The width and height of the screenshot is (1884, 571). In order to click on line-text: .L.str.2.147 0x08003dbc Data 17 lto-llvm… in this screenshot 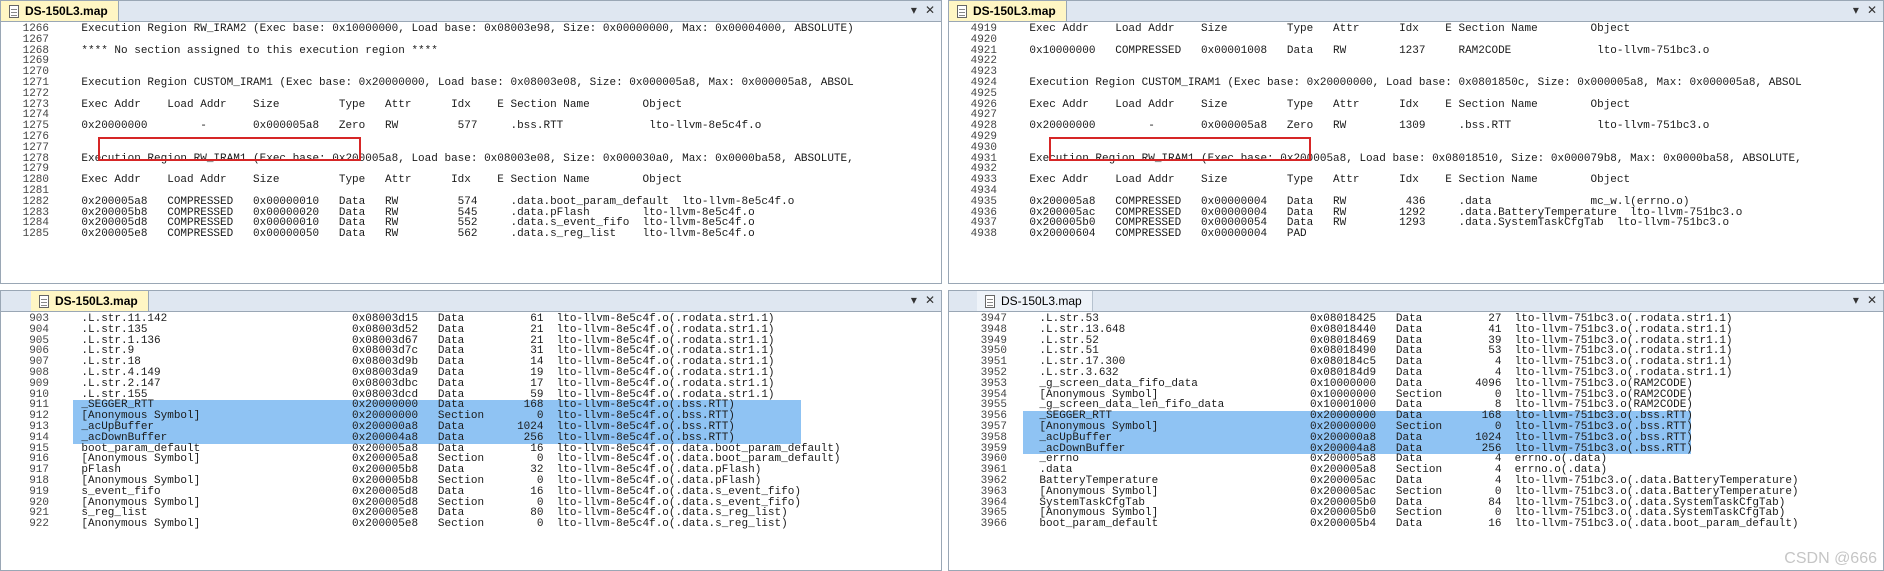, I will do `click(415, 383)`.